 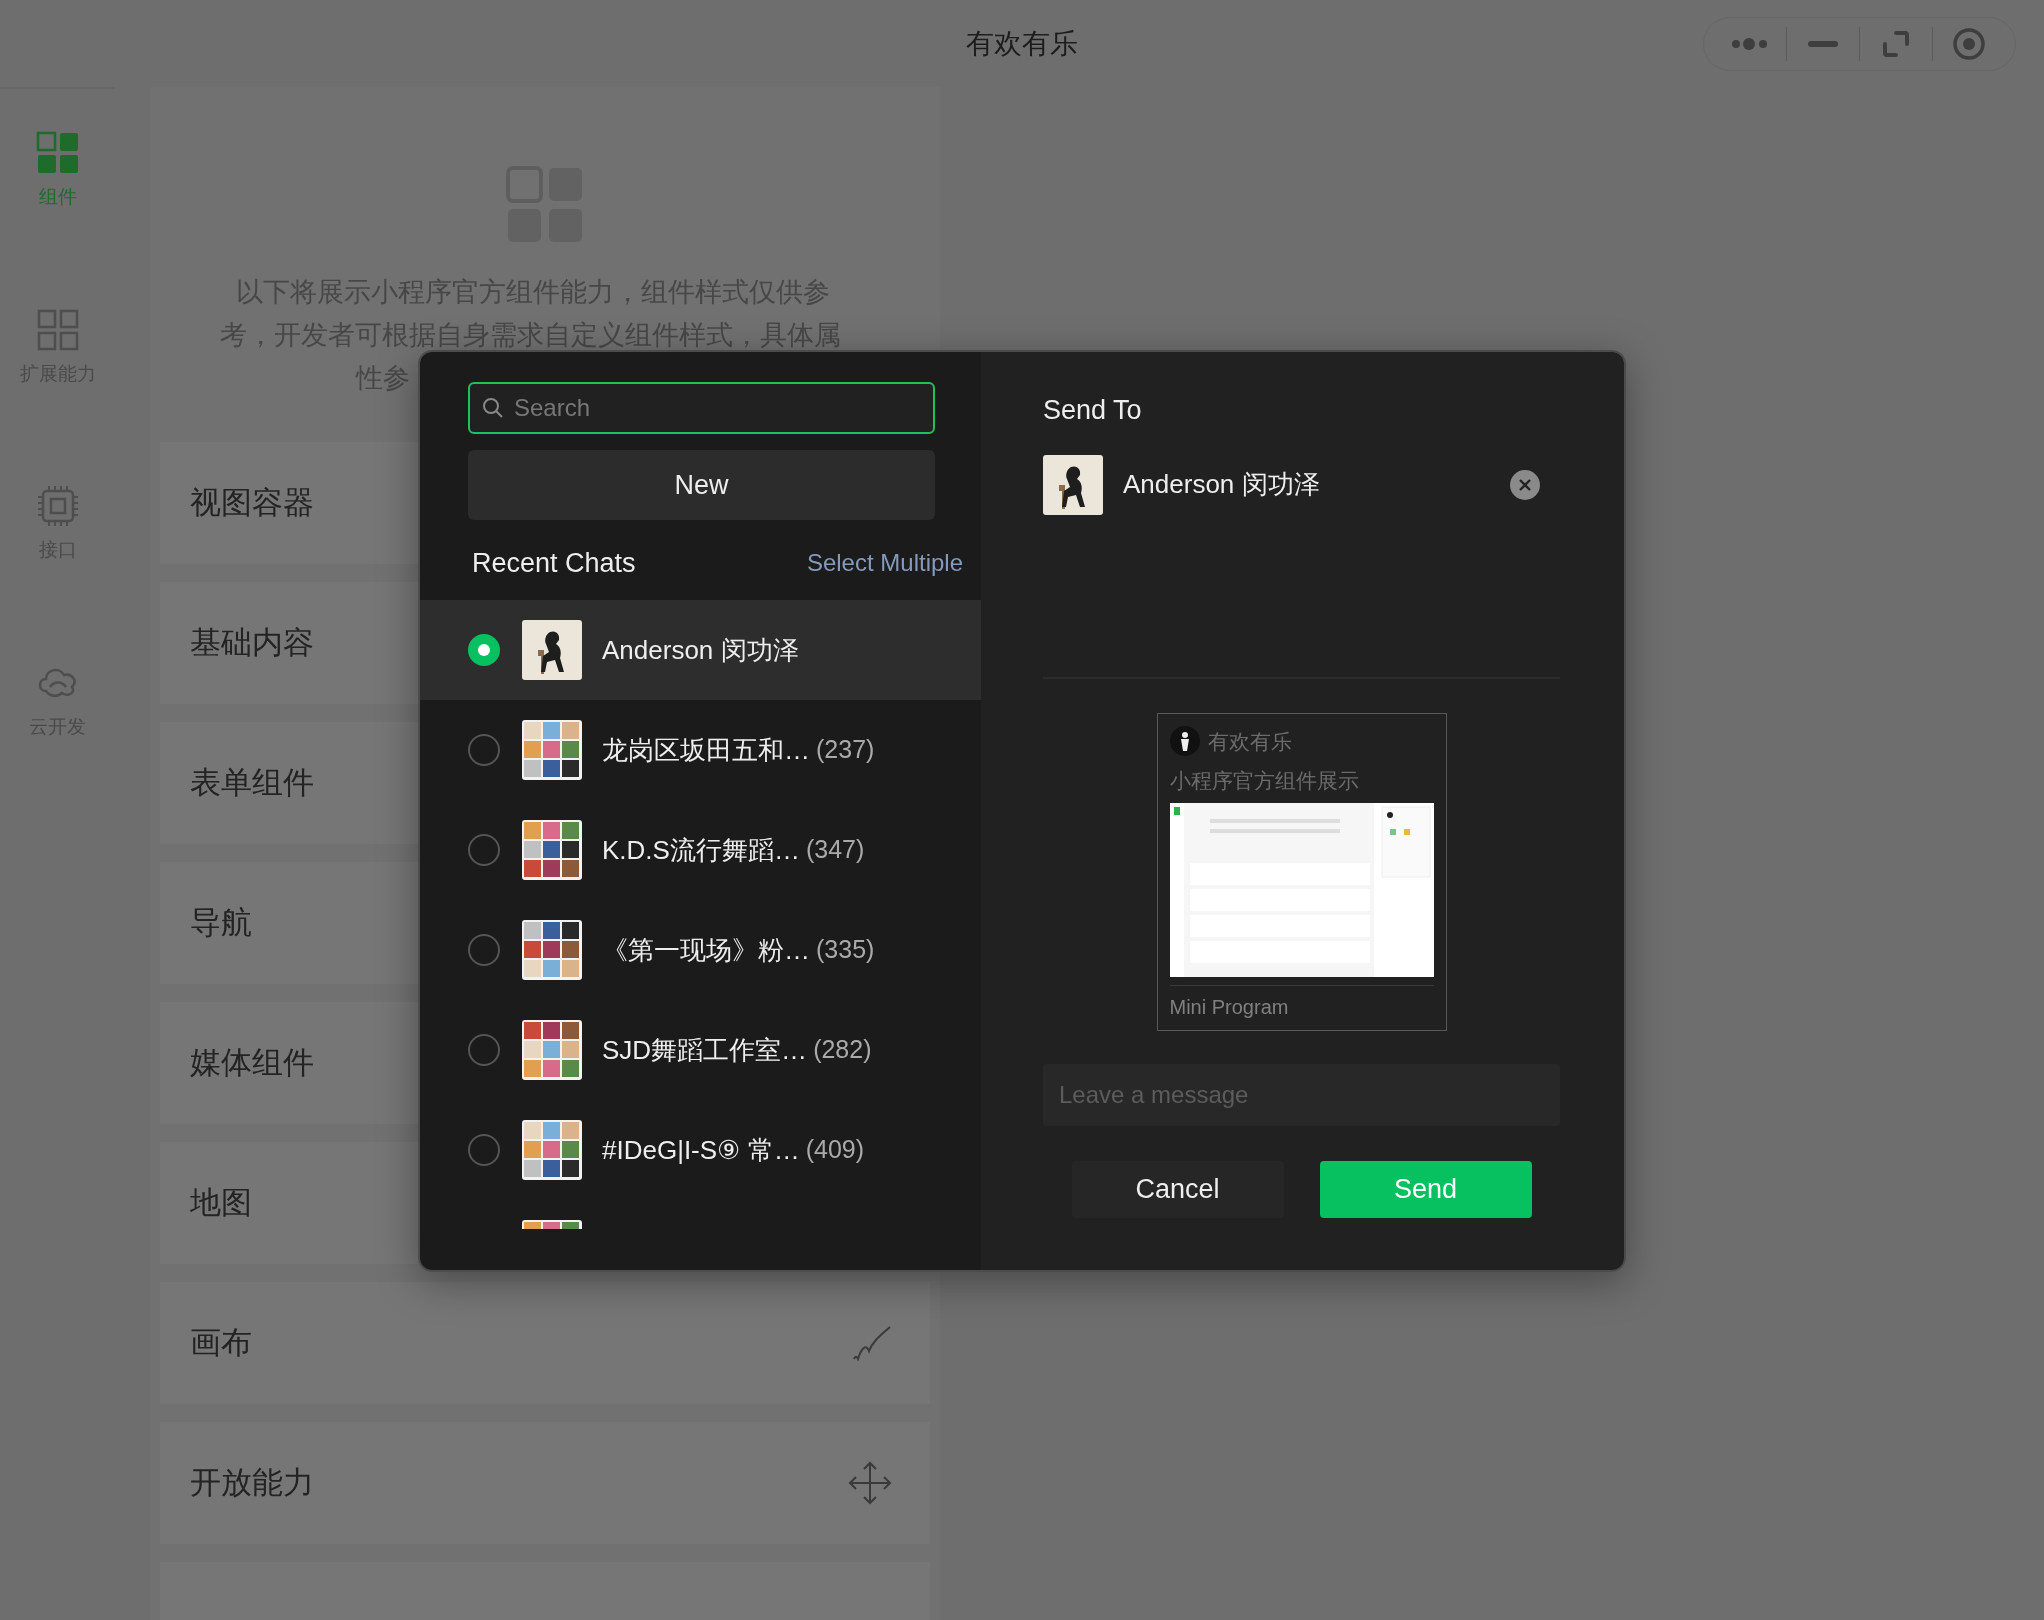 What do you see at coordinates (835, 1150) in the screenshot?
I see `member-count: (409)` at bounding box center [835, 1150].